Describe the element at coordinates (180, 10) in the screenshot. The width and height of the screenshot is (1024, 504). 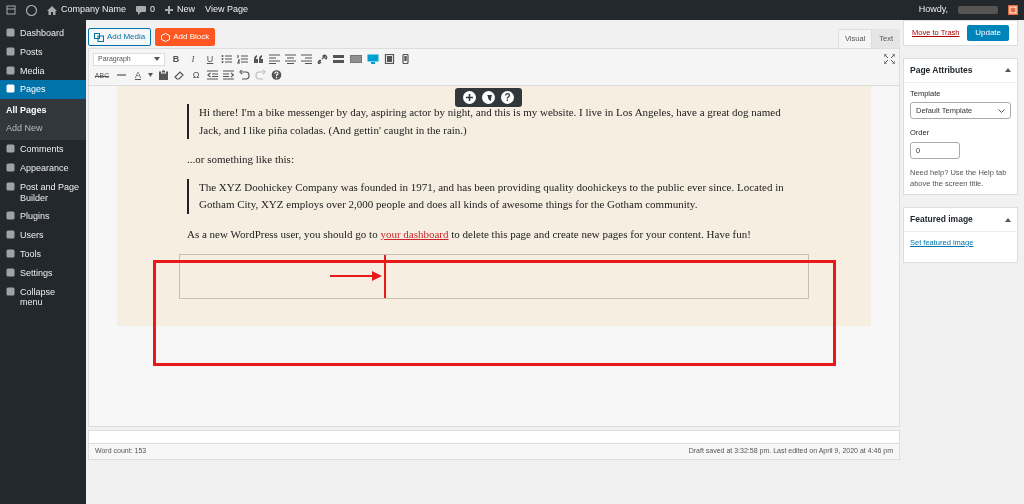
I see `new-link: New` at that location.